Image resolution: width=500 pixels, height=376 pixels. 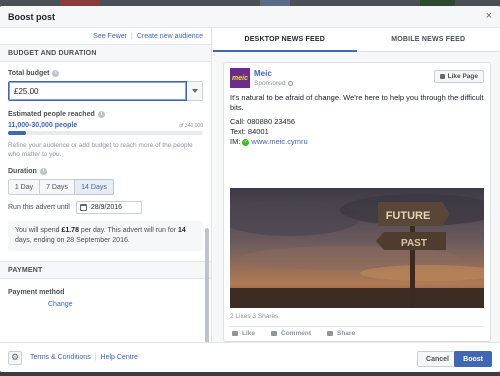 I want to click on run-until-label: Run this advert until, so click(x=39, y=207).